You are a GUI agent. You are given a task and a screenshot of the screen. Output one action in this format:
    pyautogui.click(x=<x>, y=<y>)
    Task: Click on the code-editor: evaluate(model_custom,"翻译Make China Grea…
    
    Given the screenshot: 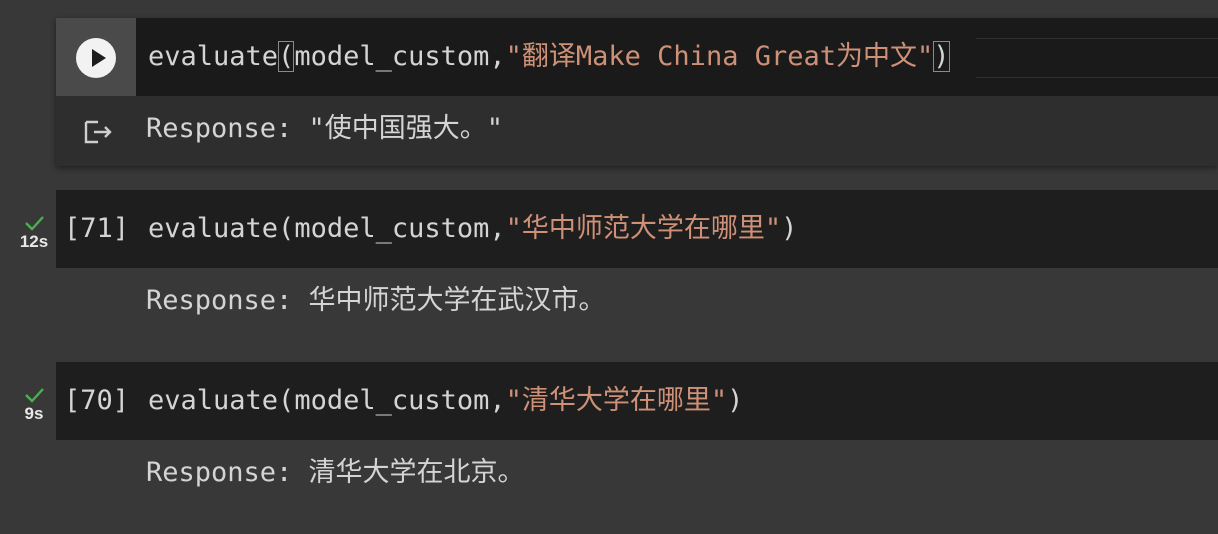 What is the action you would take?
    pyautogui.click(x=677, y=57)
    